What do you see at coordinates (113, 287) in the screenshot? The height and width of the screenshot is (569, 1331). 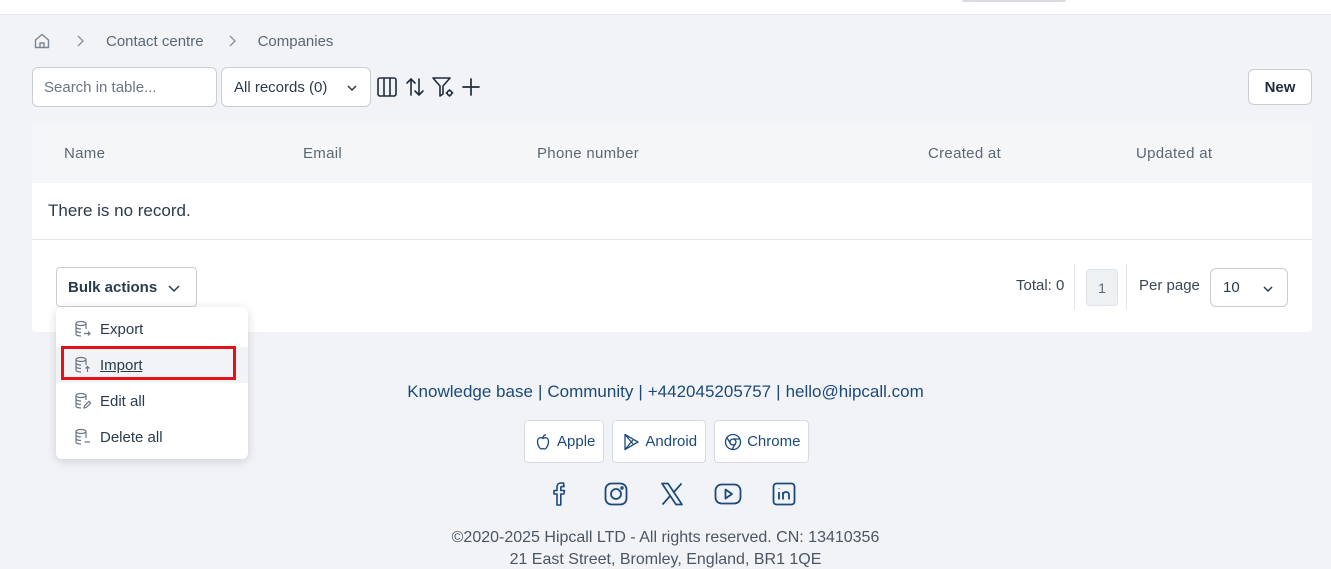 I see `bulk-actions-label: Bulk actions` at bounding box center [113, 287].